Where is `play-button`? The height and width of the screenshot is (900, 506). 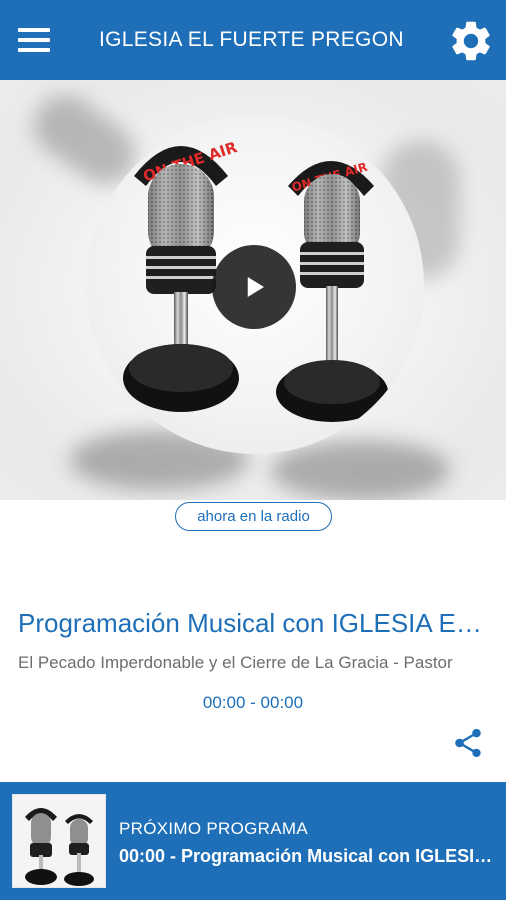 play-button is located at coordinates (254, 287).